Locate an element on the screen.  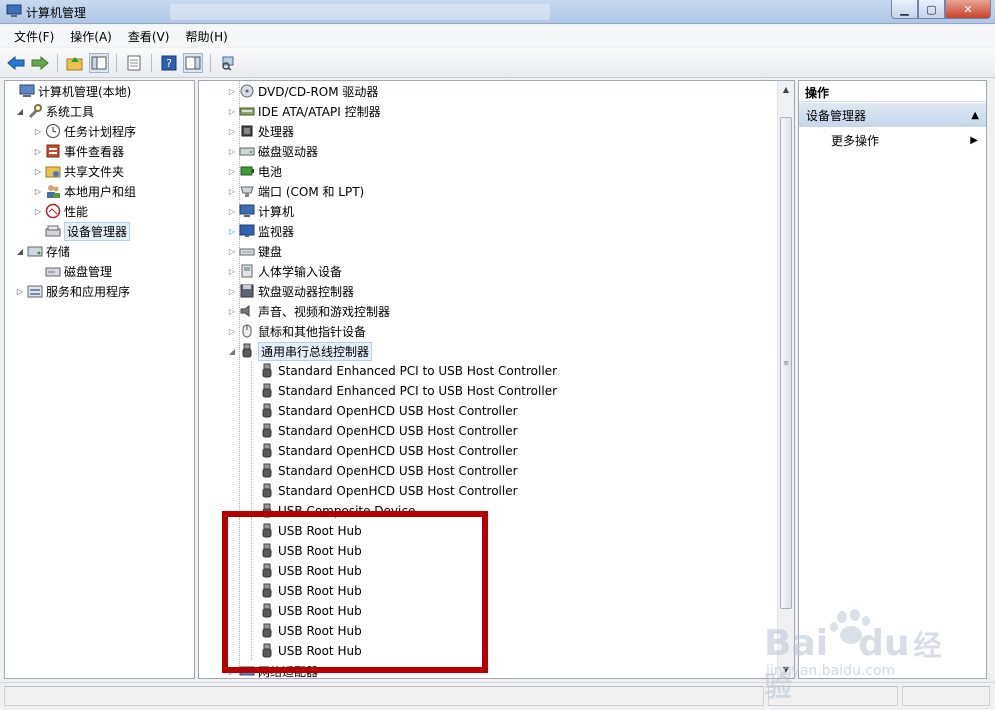
device-category-sound-video: ▷ 声音、视频和游戏控制器 is located at coordinates (308, 311).